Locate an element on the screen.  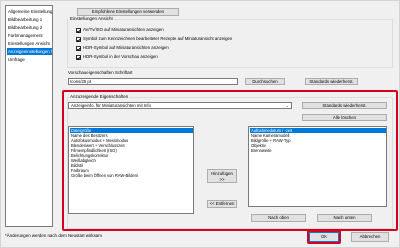
clear-all-button: Alle löschen is located at coordinates (344, 117).